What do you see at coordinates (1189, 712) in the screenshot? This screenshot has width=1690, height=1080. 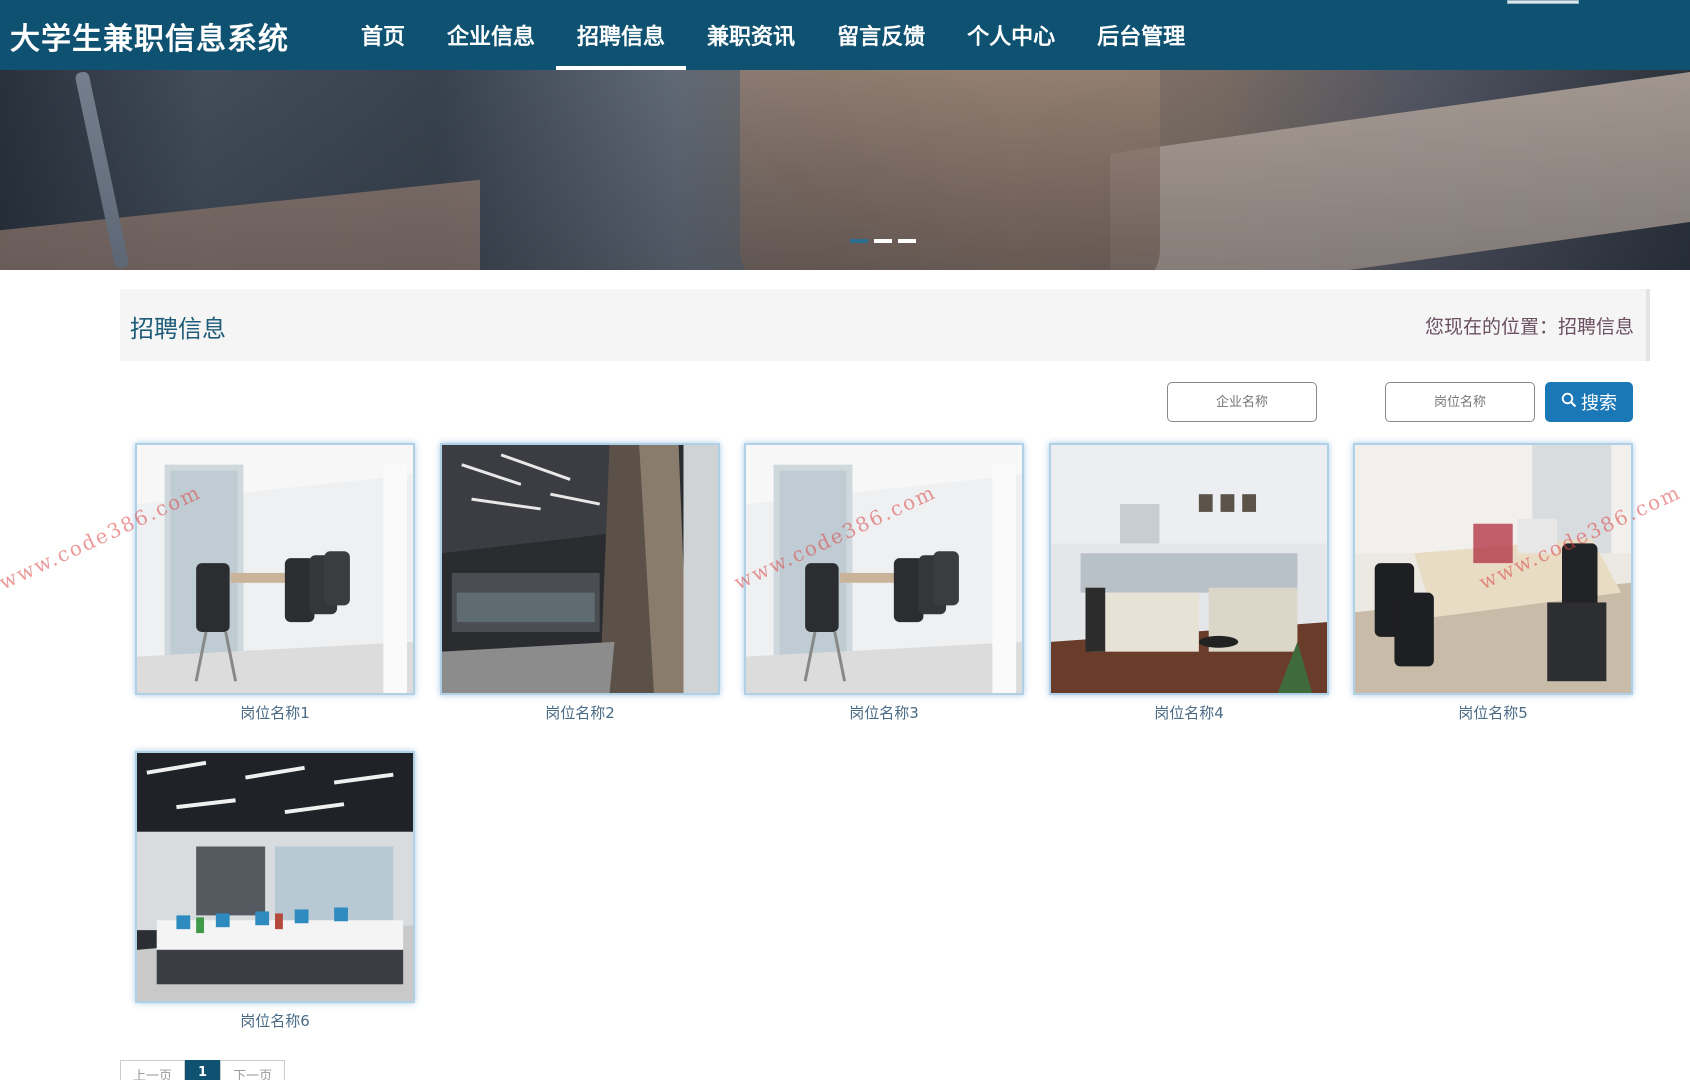 I see `job-name: 岗位名称4` at bounding box center [1189, 712].